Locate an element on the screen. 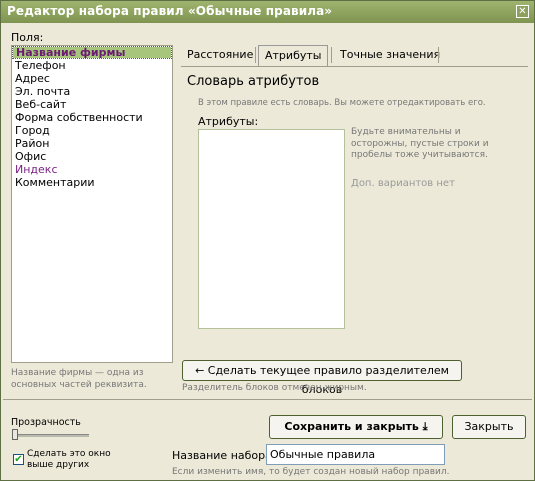 This screenshot has width=535, height=481. field-item-address: Адрес is located at coordinates (92, 78).